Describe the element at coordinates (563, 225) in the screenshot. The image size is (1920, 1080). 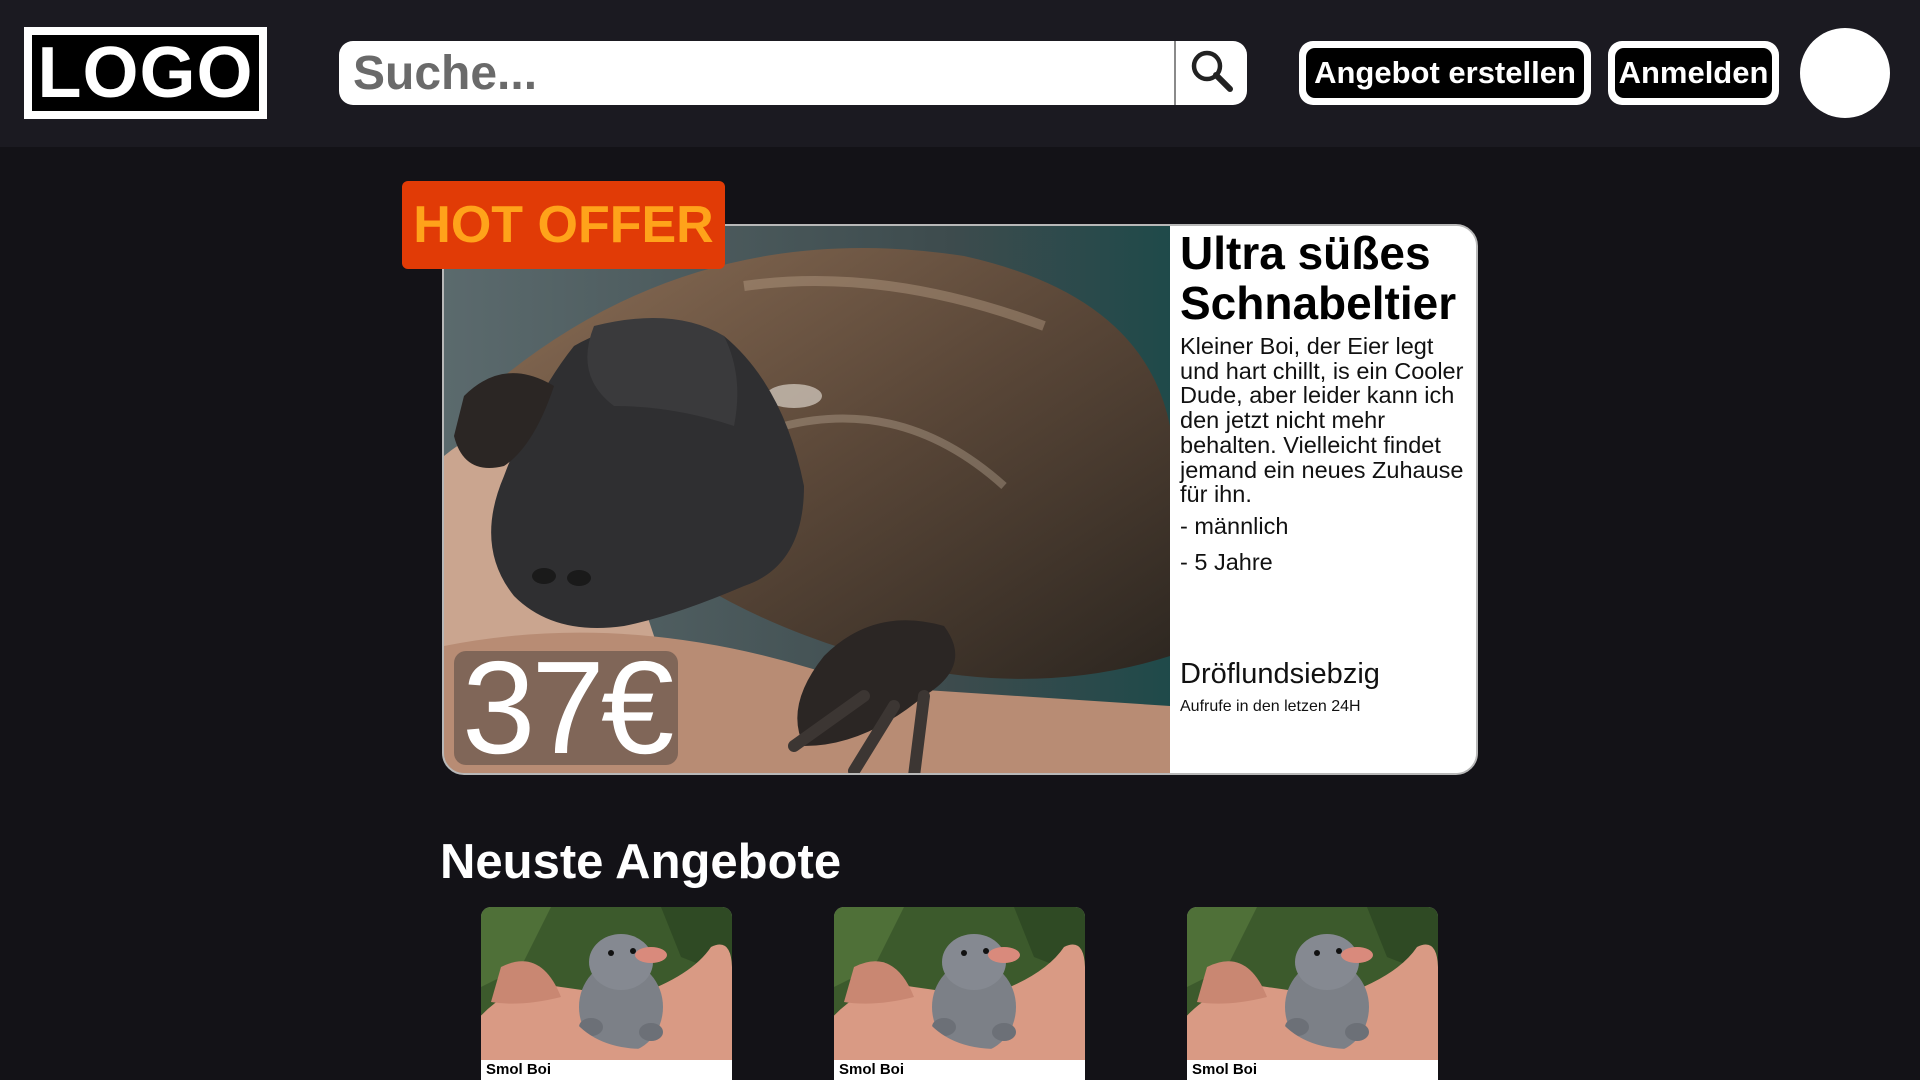
I see `hot-offer-badge: HOT OFFER` at that location.